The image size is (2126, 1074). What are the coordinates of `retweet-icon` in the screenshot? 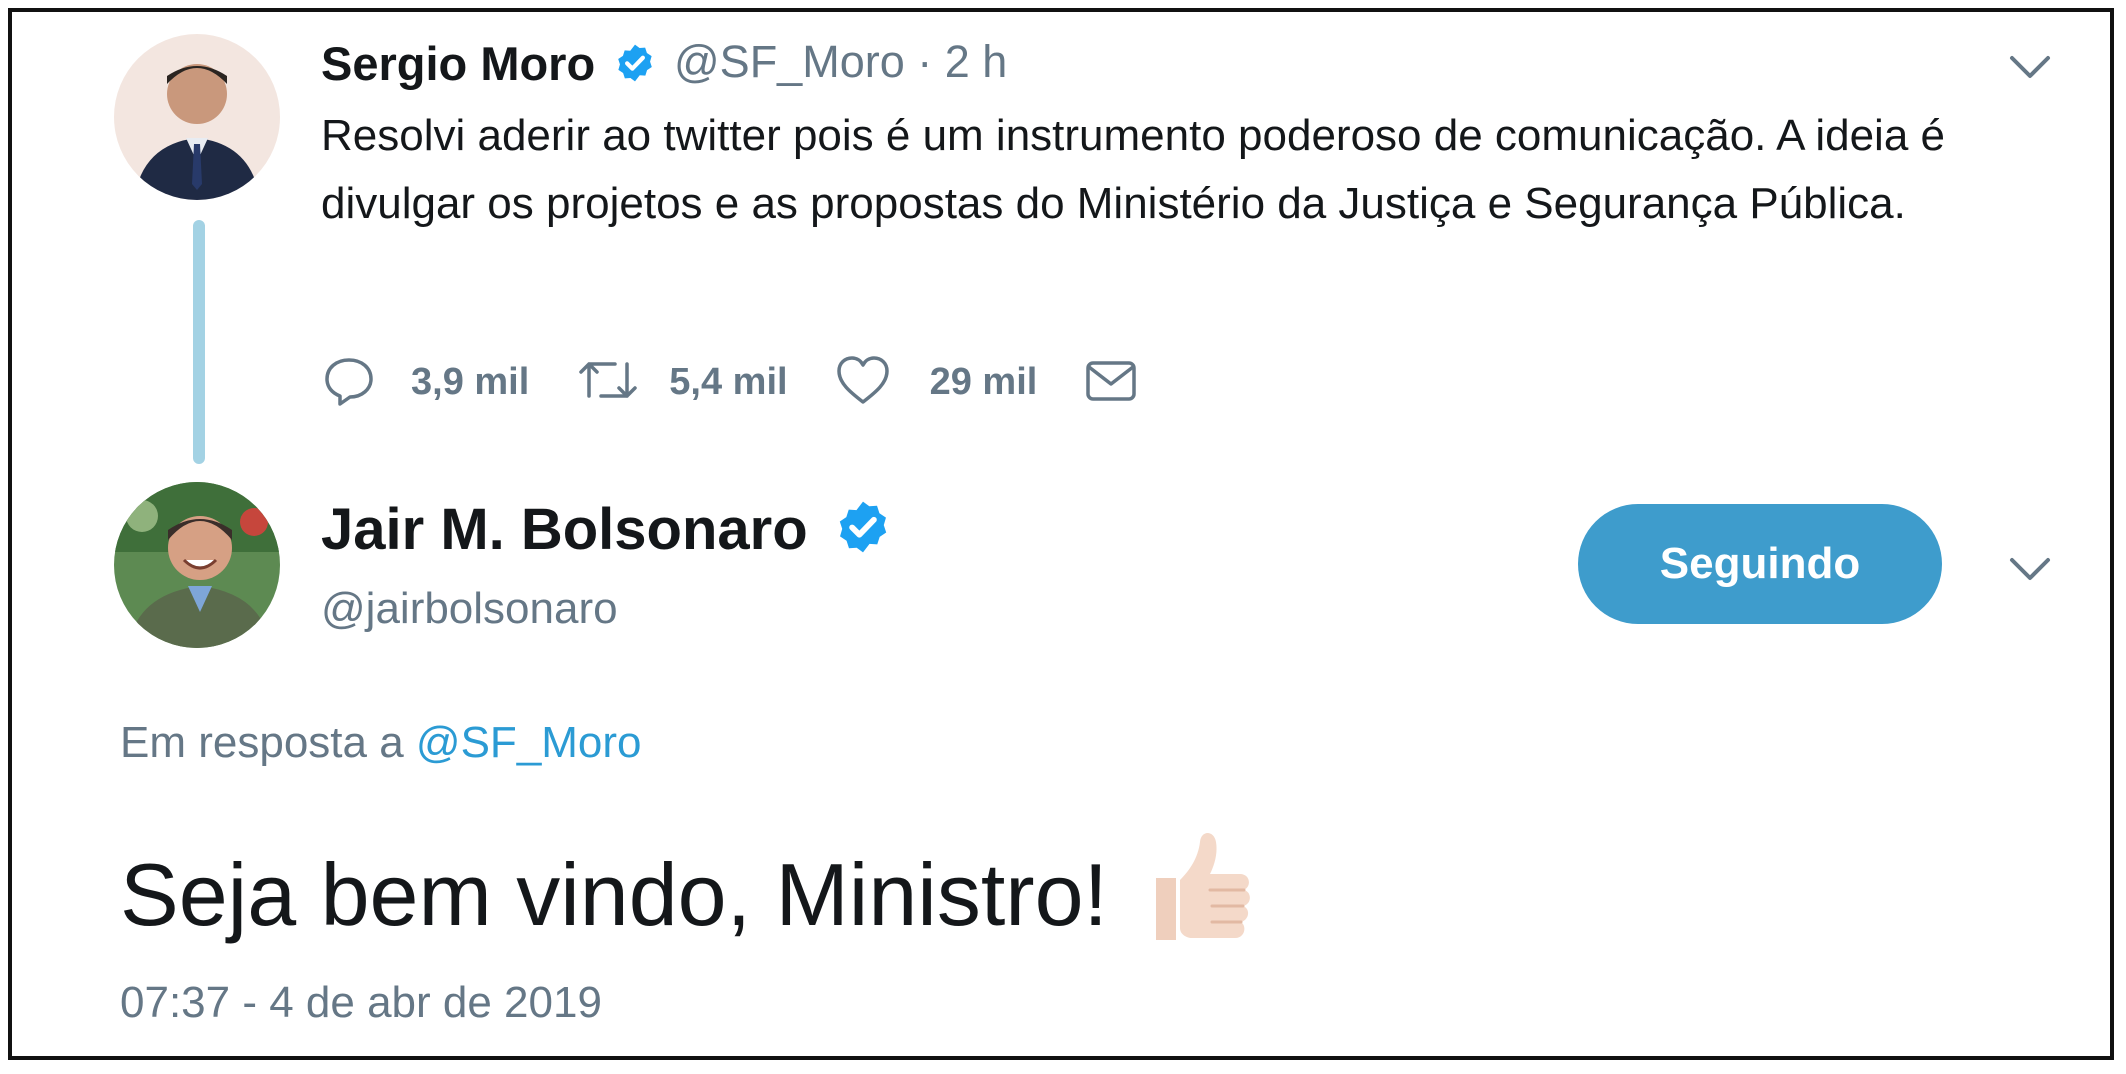 It's located at (608, 382).